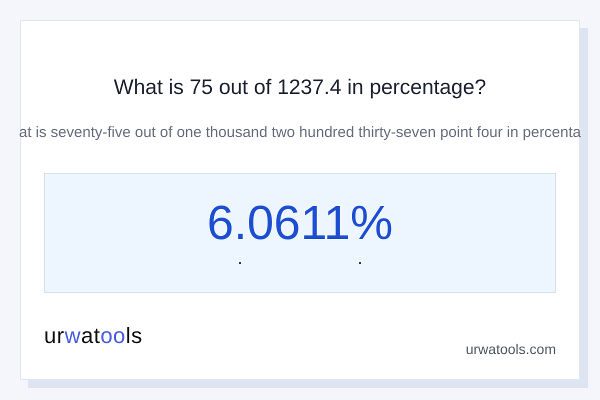 This screenshot has width=600, height=400. Describe the element at coordinates (300, 224) in the screenshot. I see `result-value: 6.0611%` at that location.